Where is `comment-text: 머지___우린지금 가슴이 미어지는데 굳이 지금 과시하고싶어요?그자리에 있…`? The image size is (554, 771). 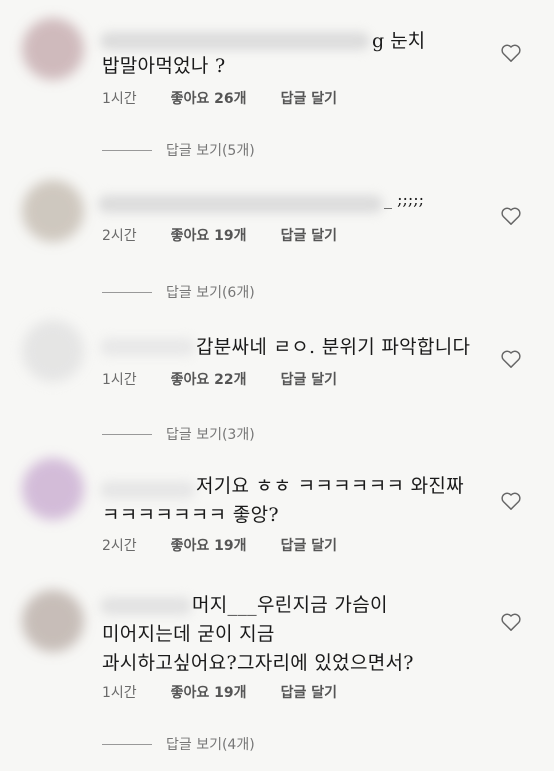
comment-text: 머지___우린지금 가슴이 미어지는데 굳이 지금 과시하고싶어요?그자리에 있… is located at coordinates (258, 634).